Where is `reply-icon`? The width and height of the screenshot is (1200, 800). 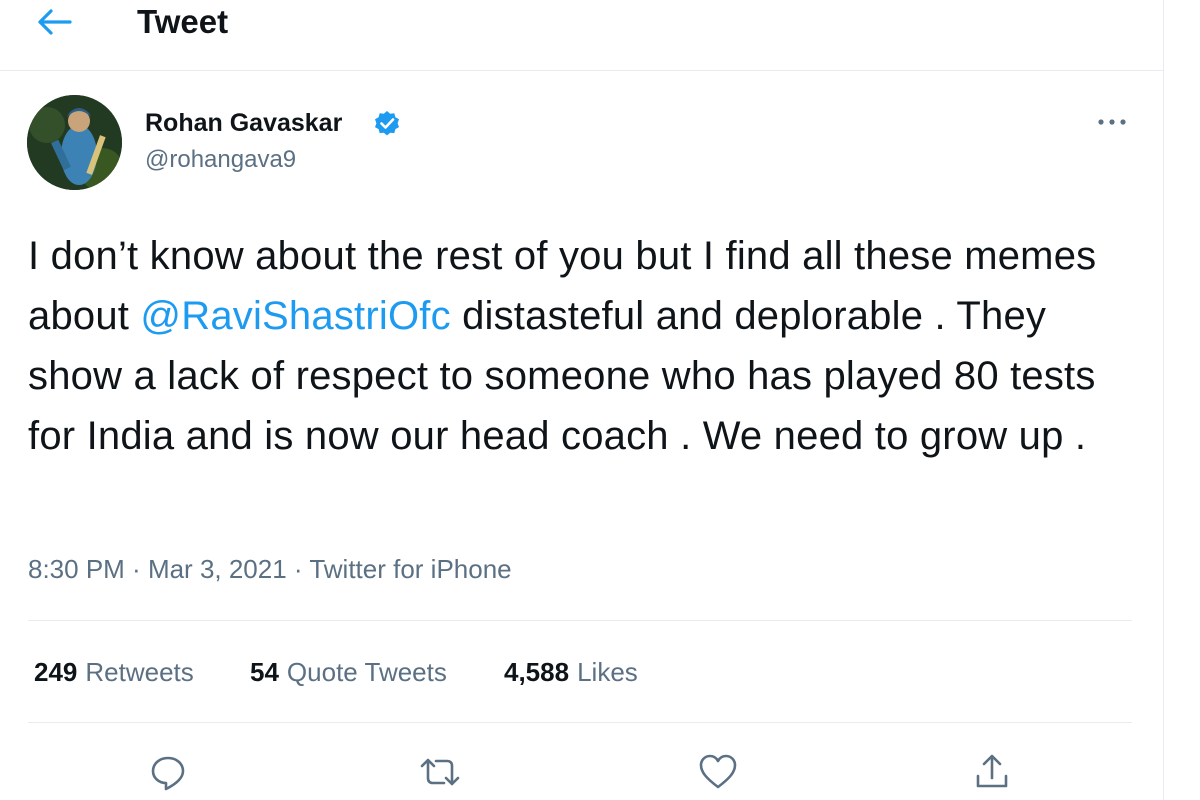
reply-icon is located at coordinates (168, 773).